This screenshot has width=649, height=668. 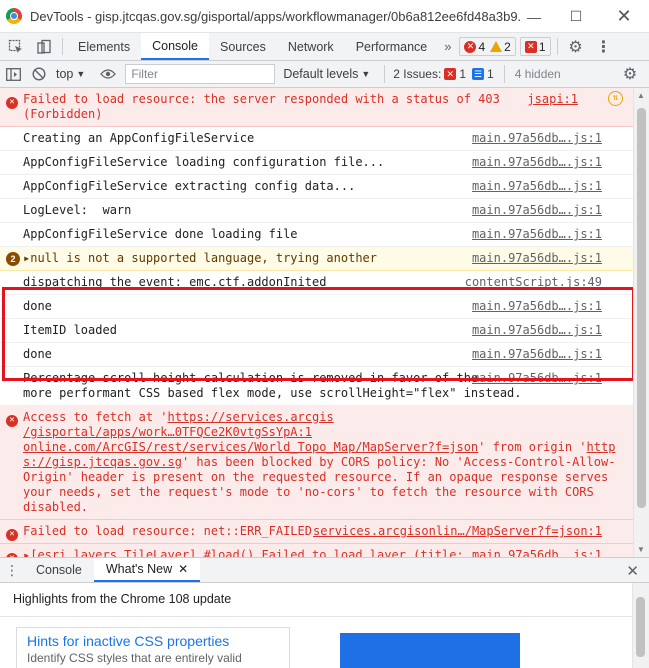 I want to click on tab-console: Console, so click(x=175, y=46).